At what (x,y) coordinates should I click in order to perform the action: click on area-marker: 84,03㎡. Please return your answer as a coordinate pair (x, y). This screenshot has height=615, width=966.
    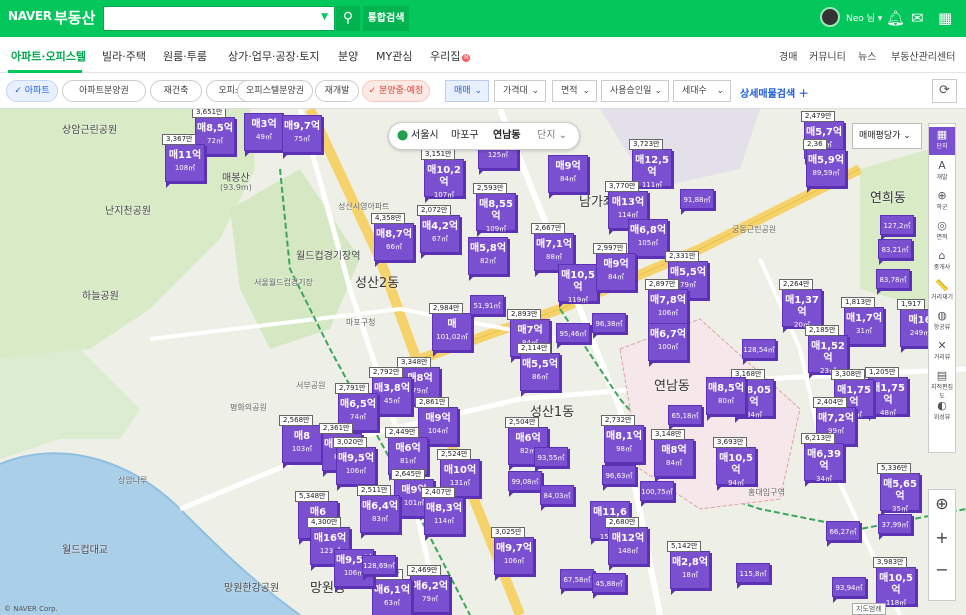
    Looking at the image, I should click on (557, 498).